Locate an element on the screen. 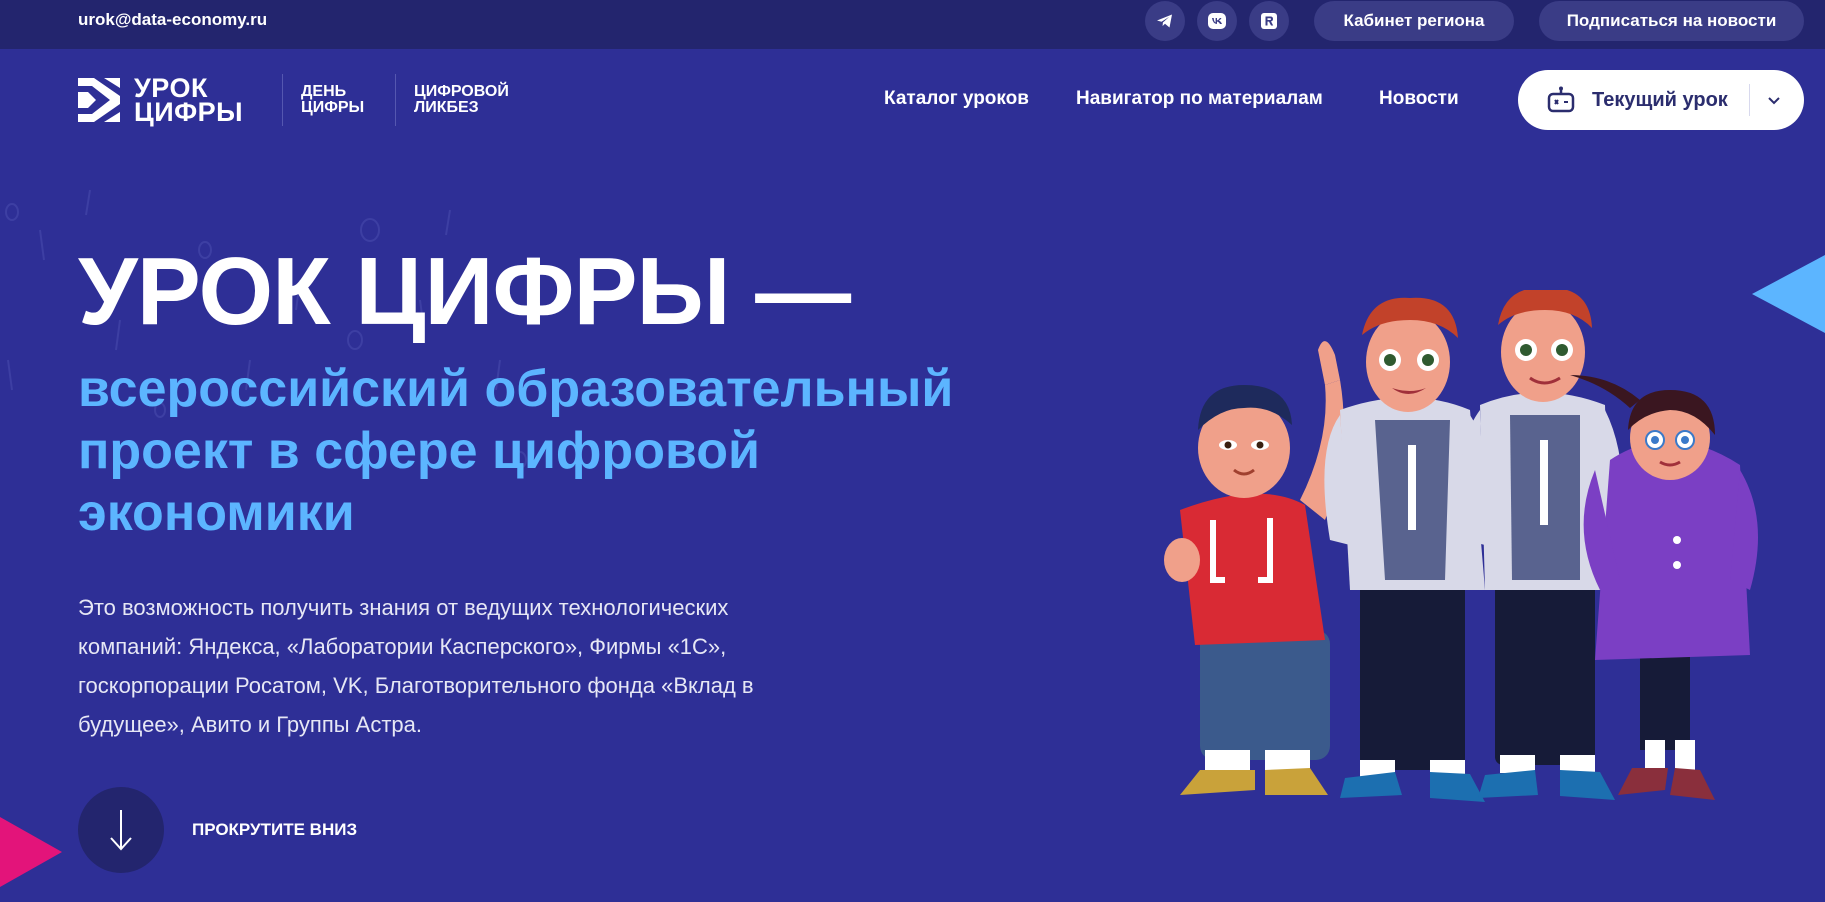 This screenshot has width=1825, height=902. pink-triangle-decoration is located at coordinates (31, 852).